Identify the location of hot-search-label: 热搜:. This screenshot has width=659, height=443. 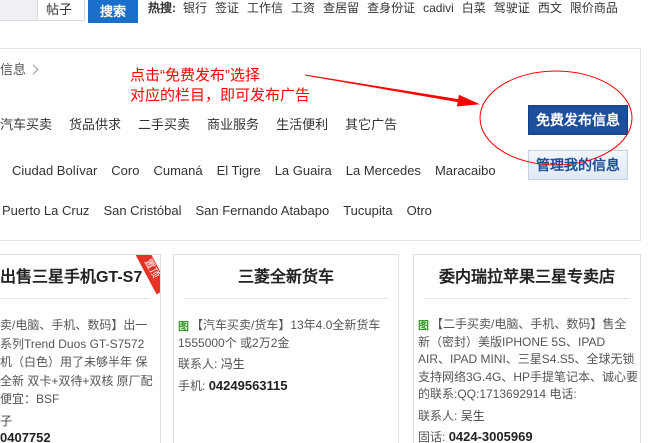
(162, 8).